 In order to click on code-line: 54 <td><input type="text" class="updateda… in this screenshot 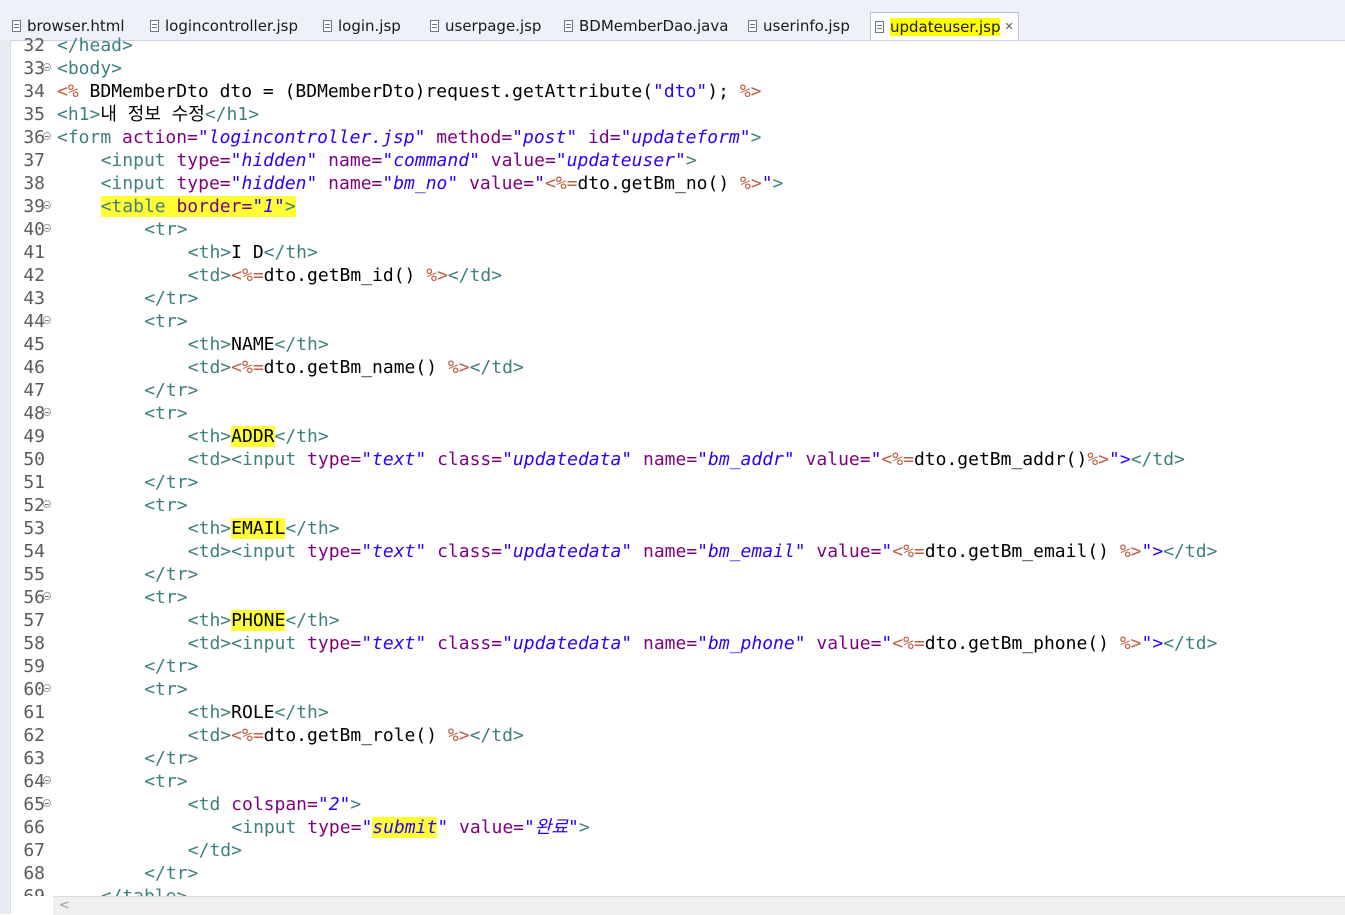, I will do `click(672, 551)`.